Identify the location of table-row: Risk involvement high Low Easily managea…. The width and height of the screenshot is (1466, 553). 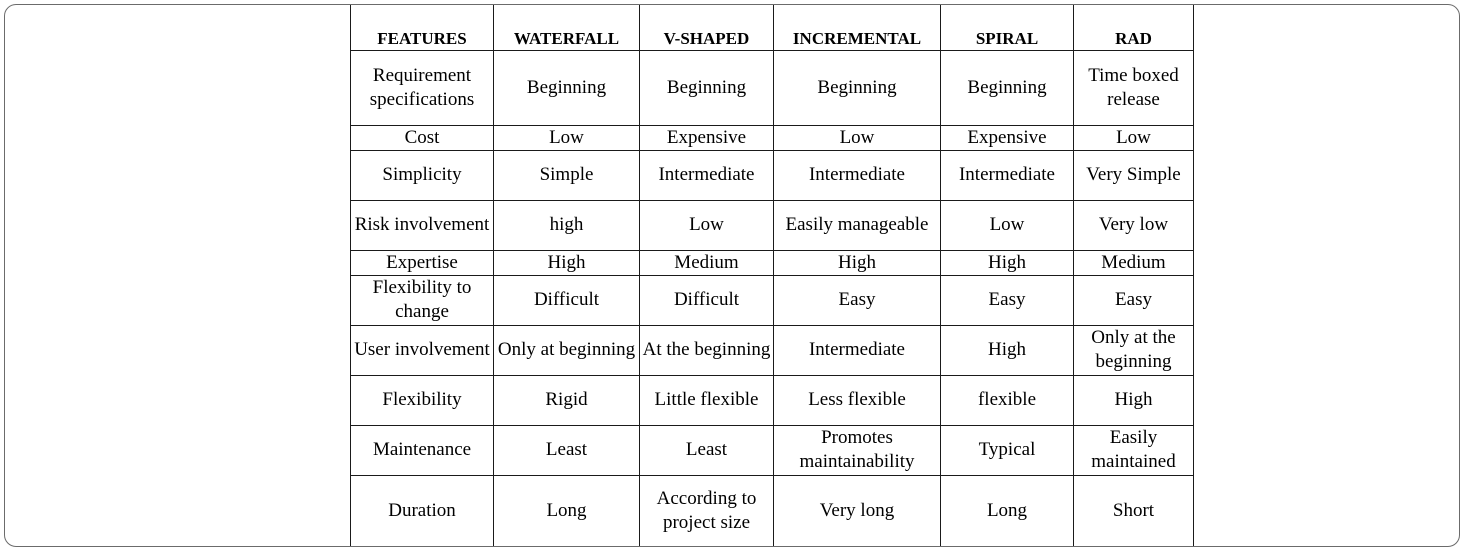
(772, 225).